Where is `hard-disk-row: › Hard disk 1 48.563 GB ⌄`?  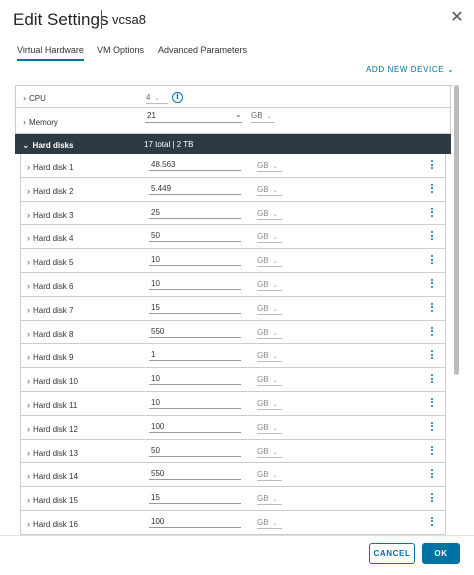
hard-disk-row: › Hard disk 1 48.563 GB ⌄ is located at coordinates (233, 166).